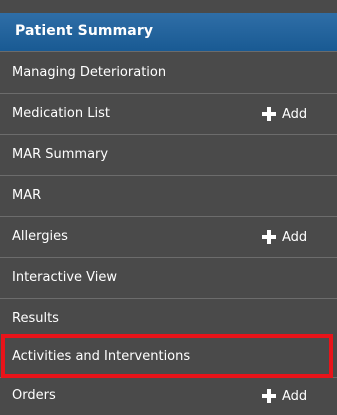 This screenshot has height=415, width=337. I want to click on nav-item-label: Medication List, so click(61, 113).